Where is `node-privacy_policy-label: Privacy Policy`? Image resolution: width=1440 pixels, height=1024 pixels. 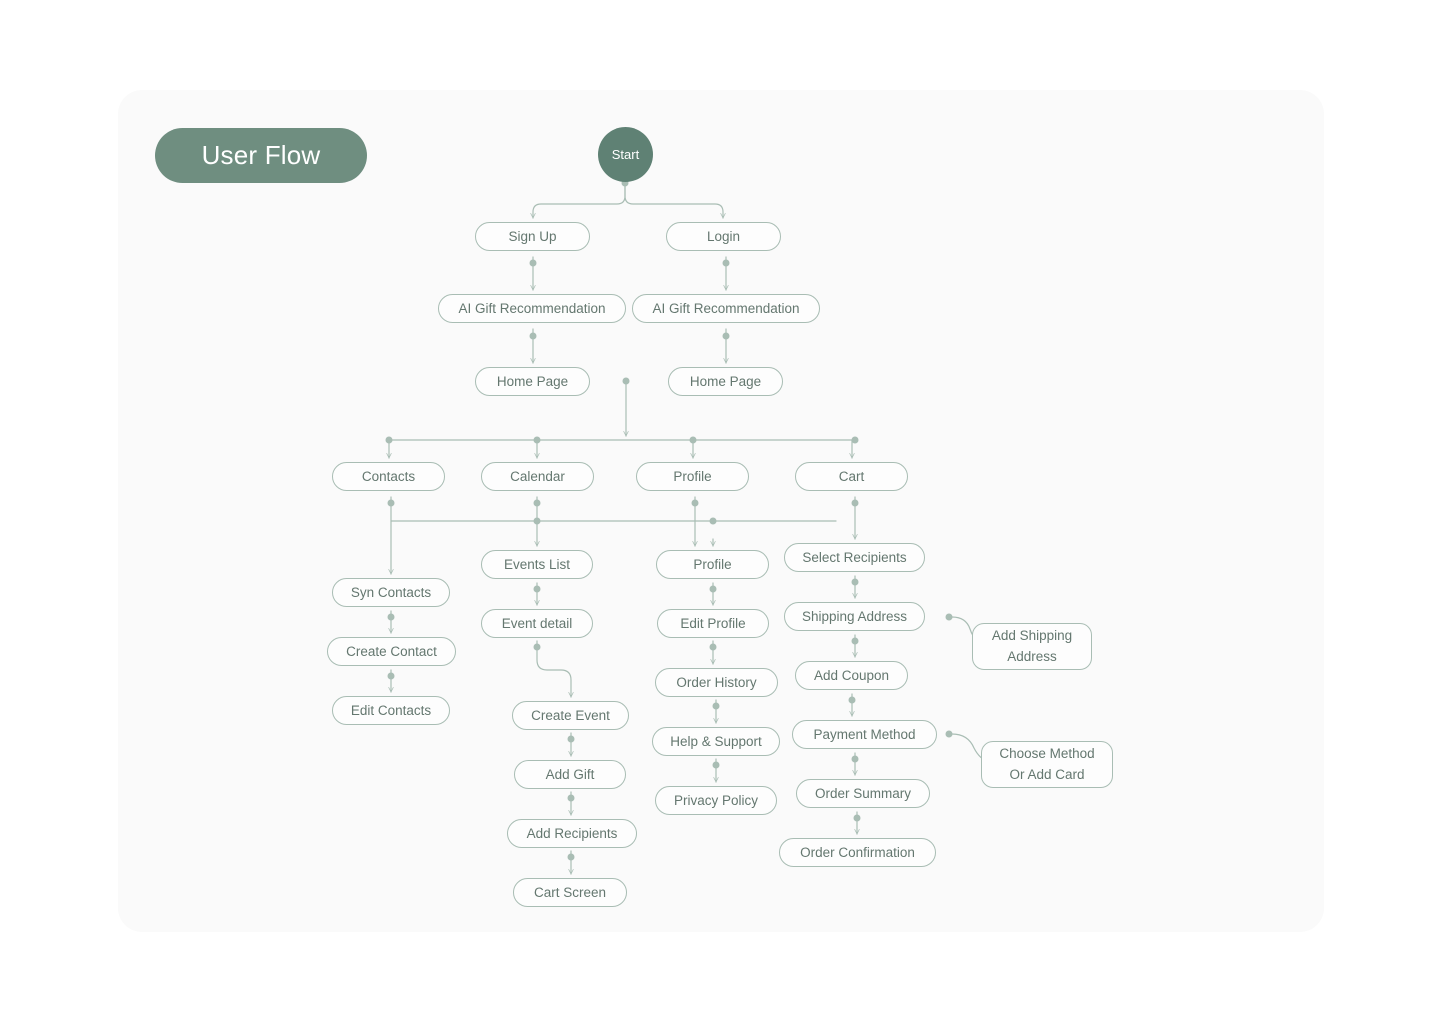 node-privacy_policy-label: Privacy Policy is located at coordinates (716, 800).